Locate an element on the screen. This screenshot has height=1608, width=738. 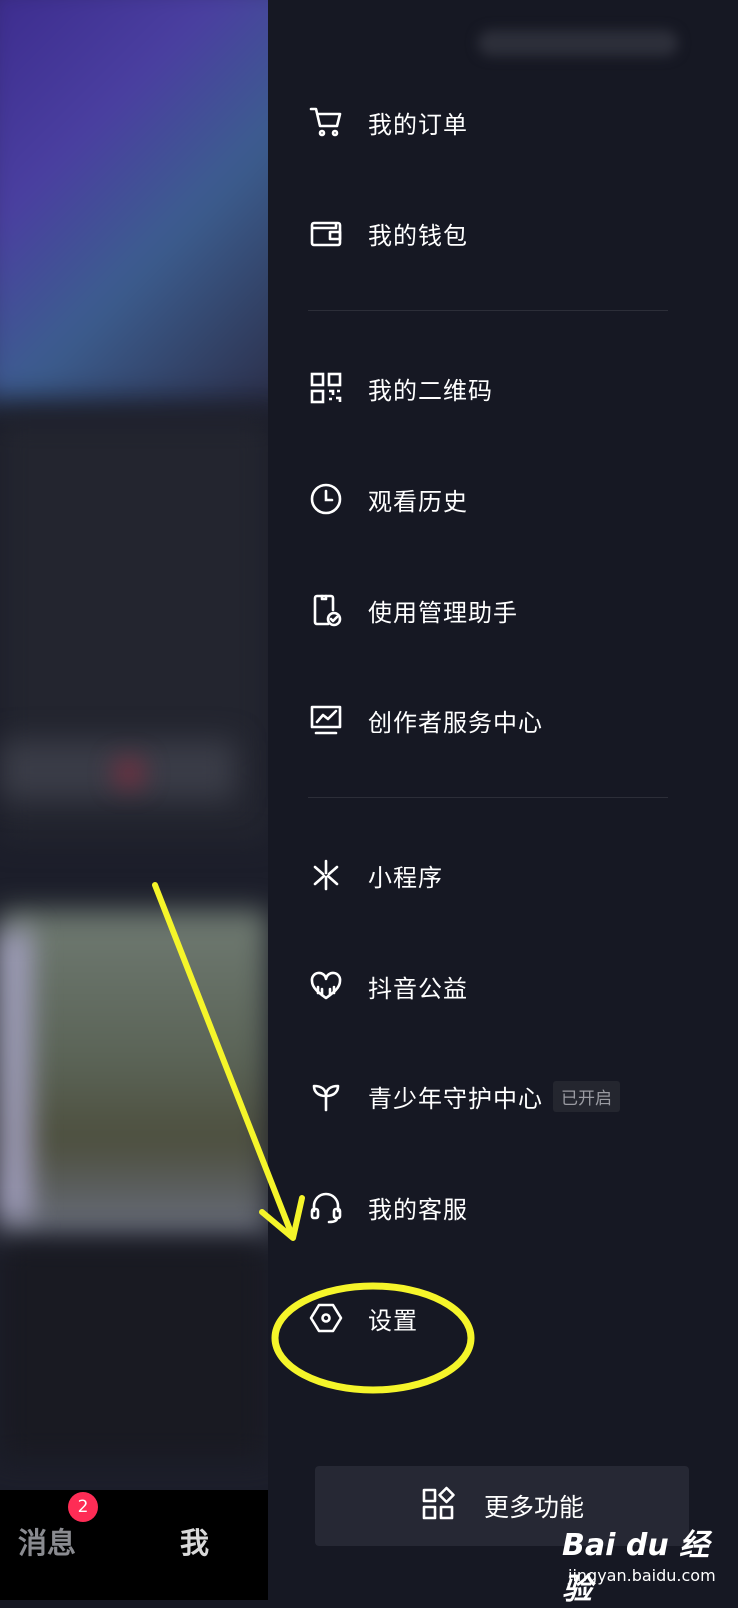
blurred-thumbnail is located at coordinates (134, 1075).